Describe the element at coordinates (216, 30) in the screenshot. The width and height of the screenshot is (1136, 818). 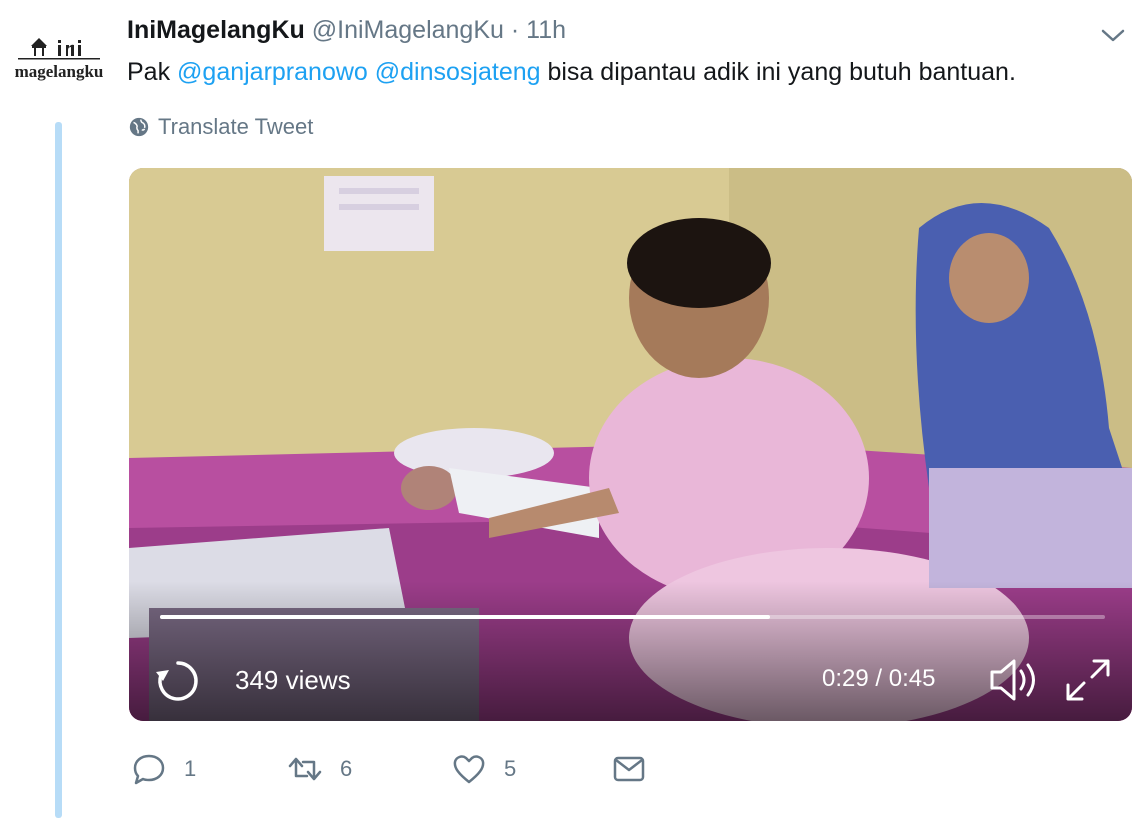
I see `display-name: IniMagelangKu` at that location.